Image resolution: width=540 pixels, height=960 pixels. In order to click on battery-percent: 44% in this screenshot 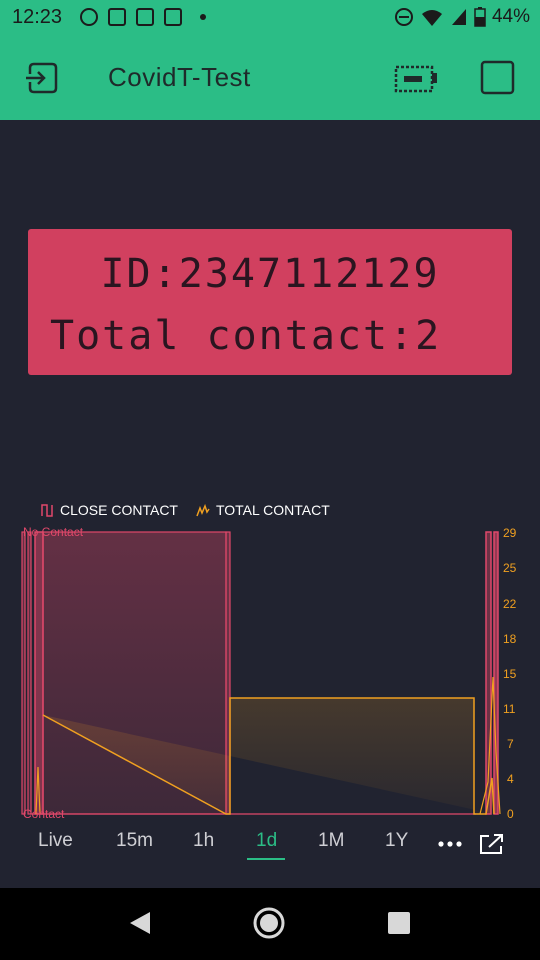, I will do `click(510, 16)`.